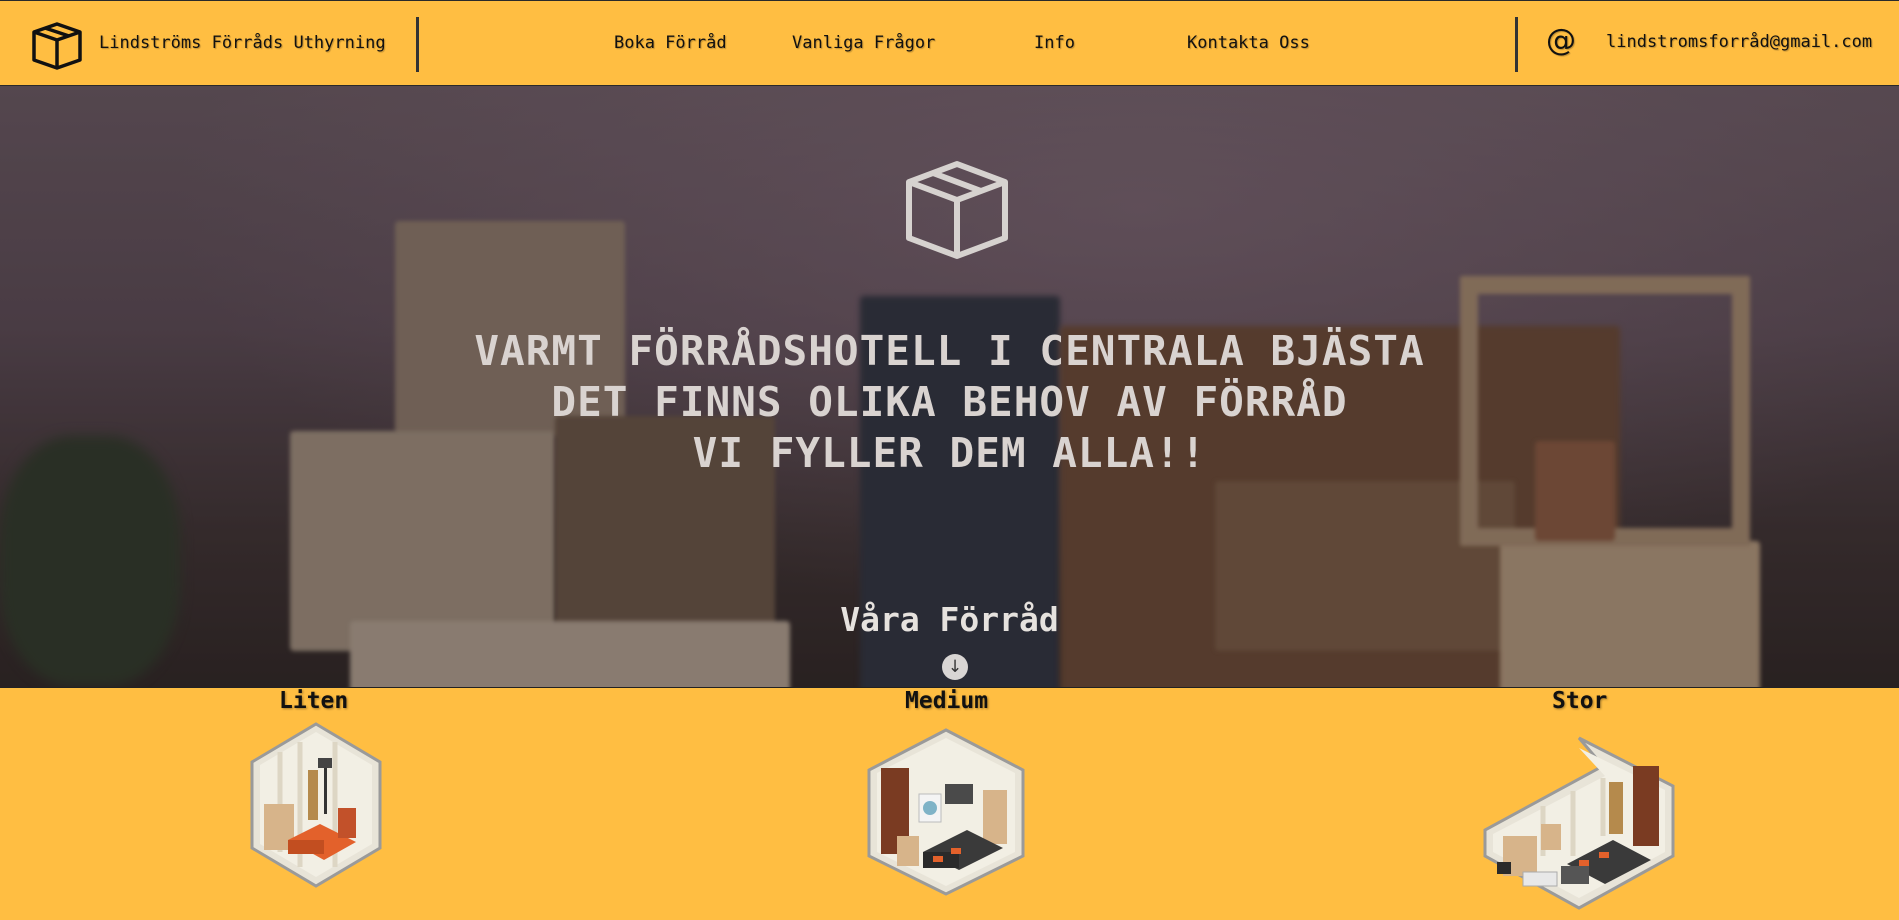 Image resolution: width=1899 pixels, height=920 pixels. What do you see at coordinates (57, 45) in the screenshot?
I see `box-logo-icon` at bounding box center [57, 45].